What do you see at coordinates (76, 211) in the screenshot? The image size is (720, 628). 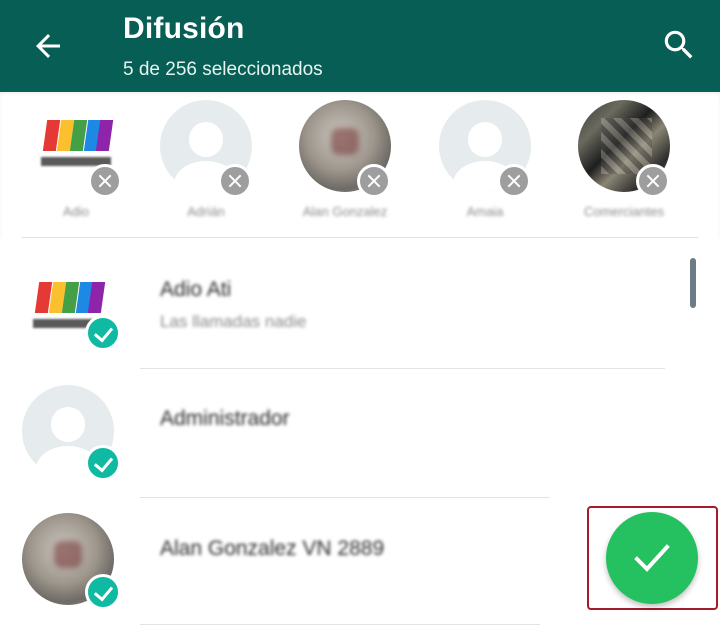 I see `chip-label: Adio` at bounding box center [76, 211].